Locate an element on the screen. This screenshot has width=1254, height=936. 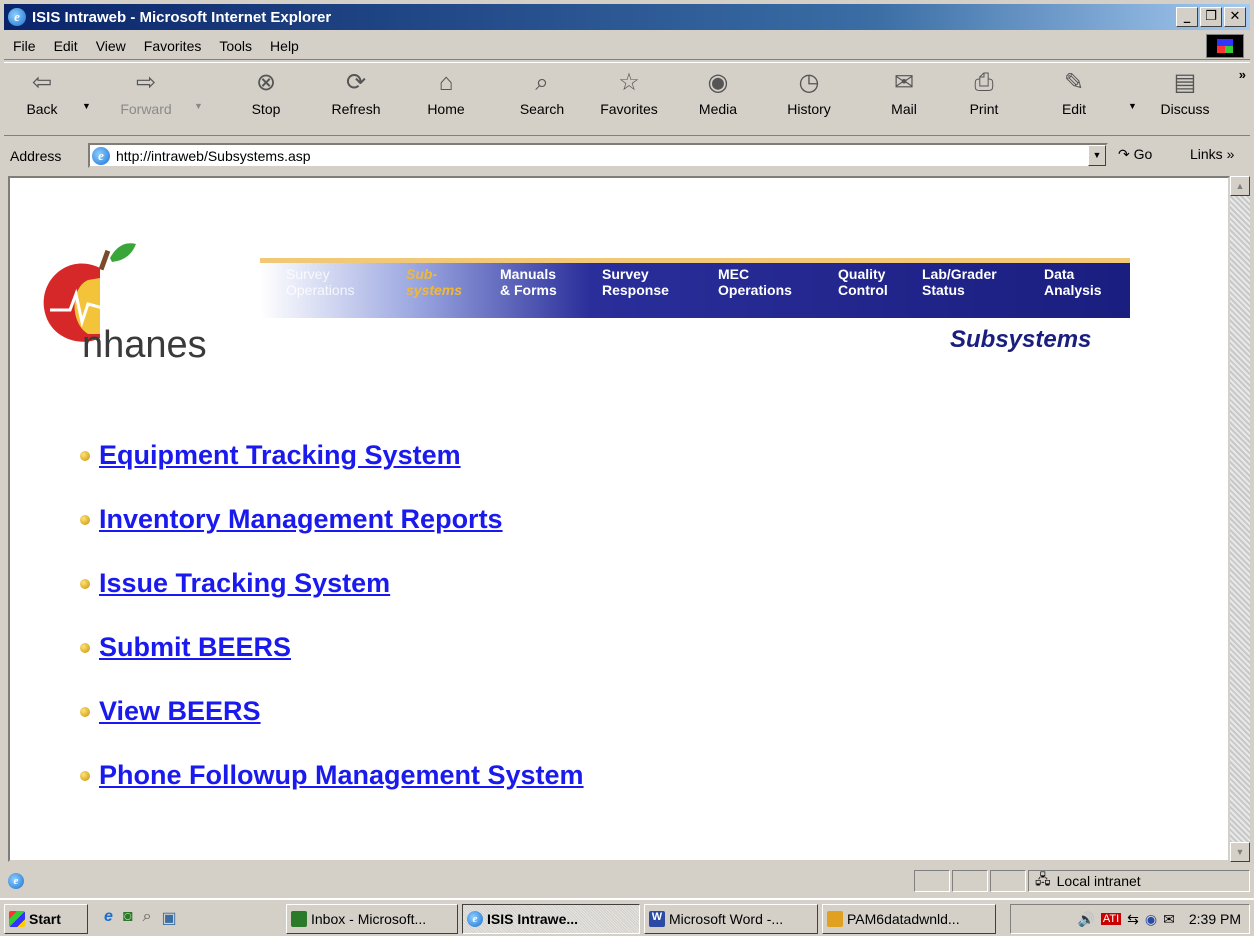
links-button: Links » is located at coordinates (1212, 154).